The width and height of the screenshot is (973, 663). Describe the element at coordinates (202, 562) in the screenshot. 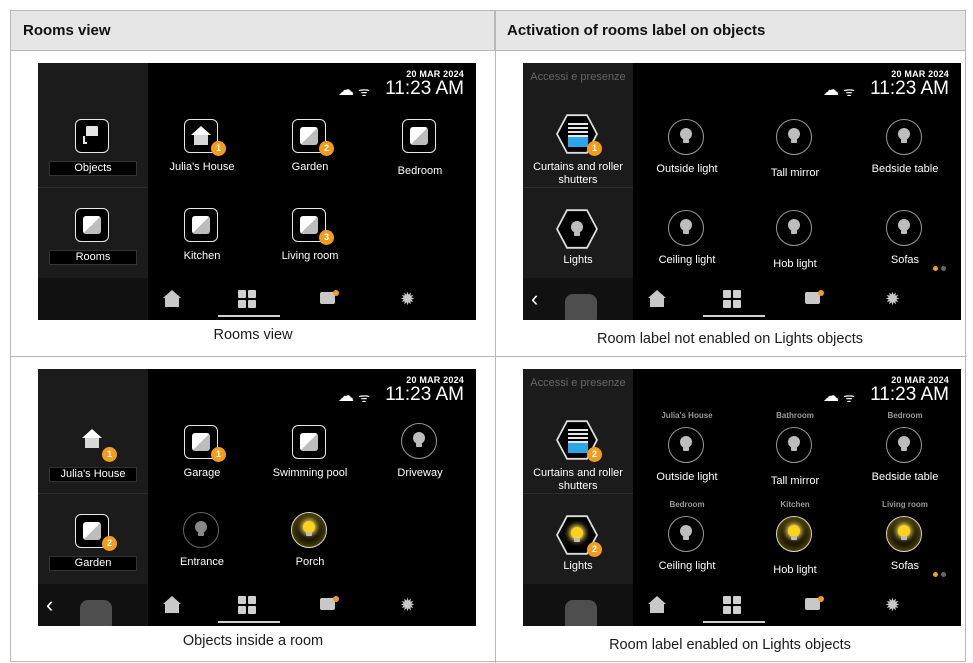

I see `tile-label: Entrance` at that location.